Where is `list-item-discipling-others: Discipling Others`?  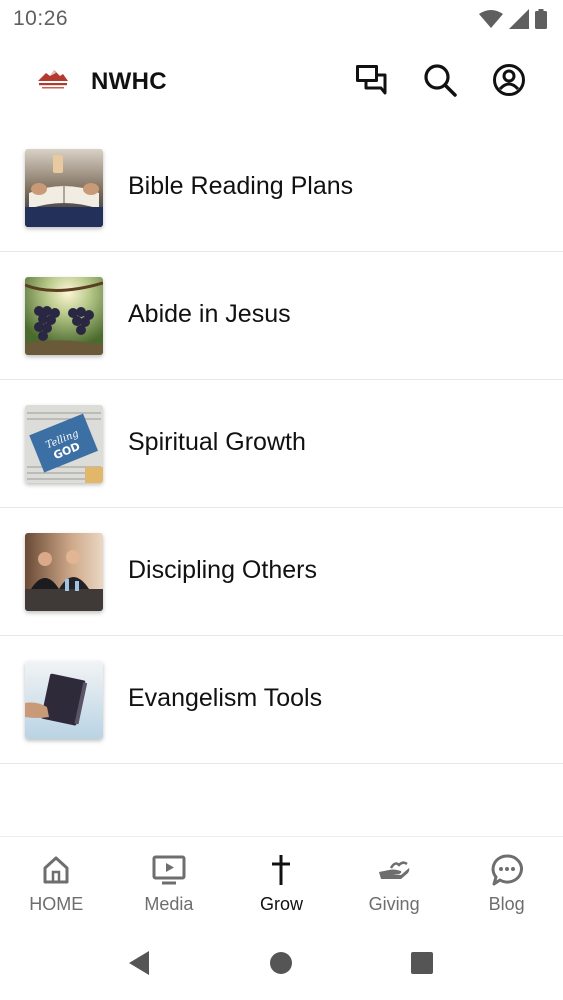
list-item-discipling-others: Discipling Others is located at coordinates (281, 572).